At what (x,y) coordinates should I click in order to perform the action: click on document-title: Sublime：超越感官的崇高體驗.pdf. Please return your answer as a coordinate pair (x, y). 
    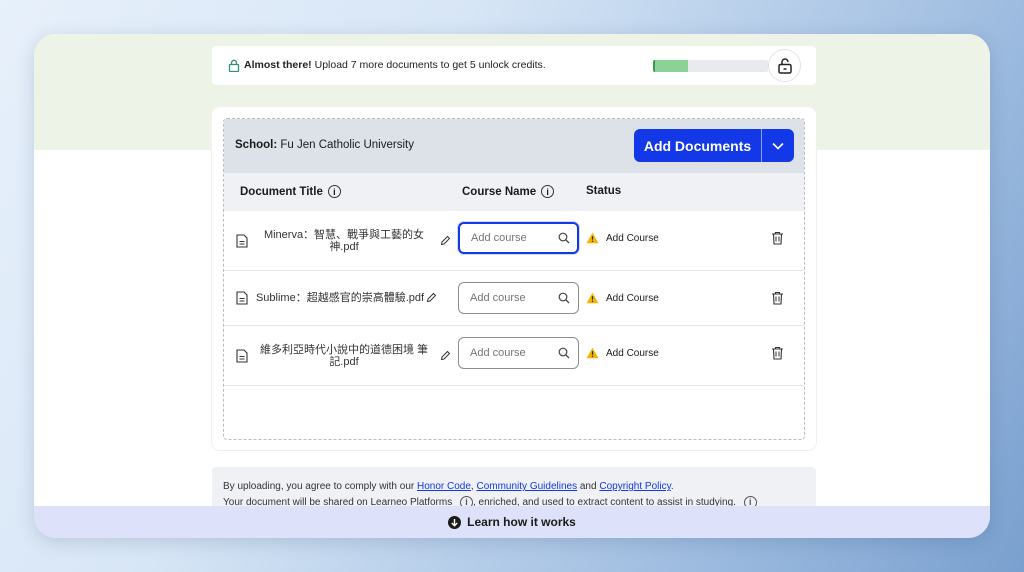
    Looking at the image, I should click on (340, 298).